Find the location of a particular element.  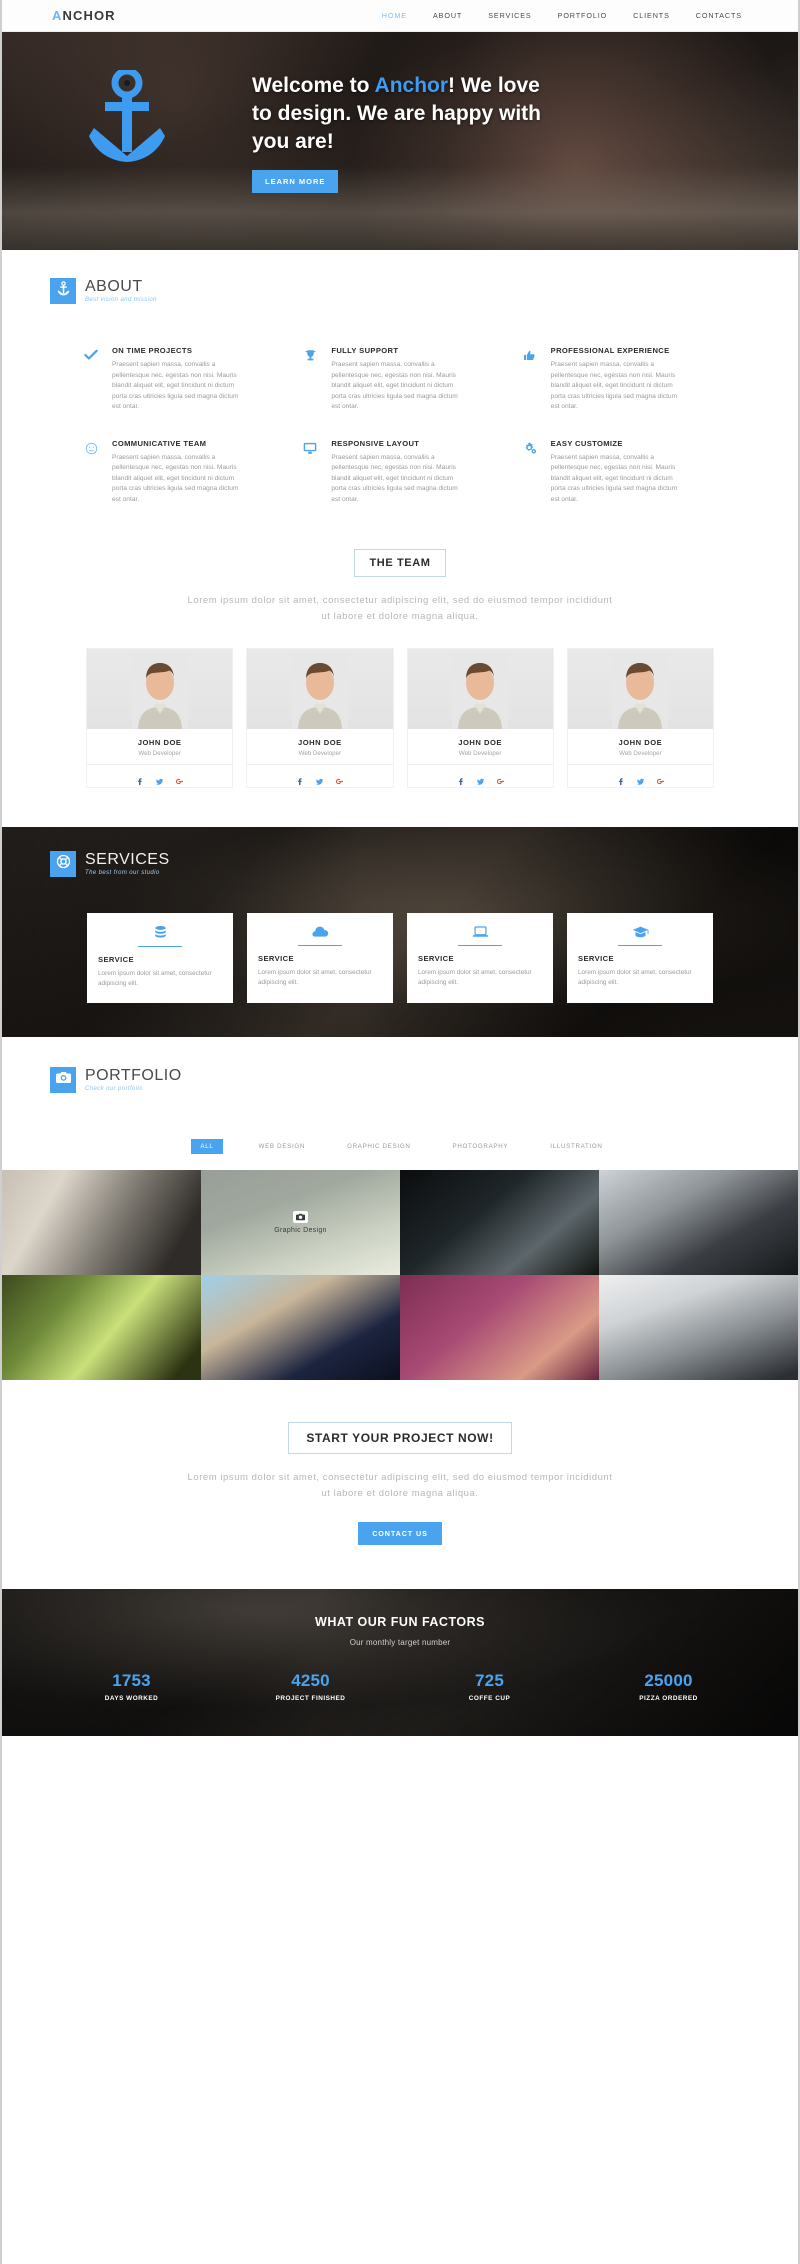

thumbs-up-icon is located at coordinates (530, 379).